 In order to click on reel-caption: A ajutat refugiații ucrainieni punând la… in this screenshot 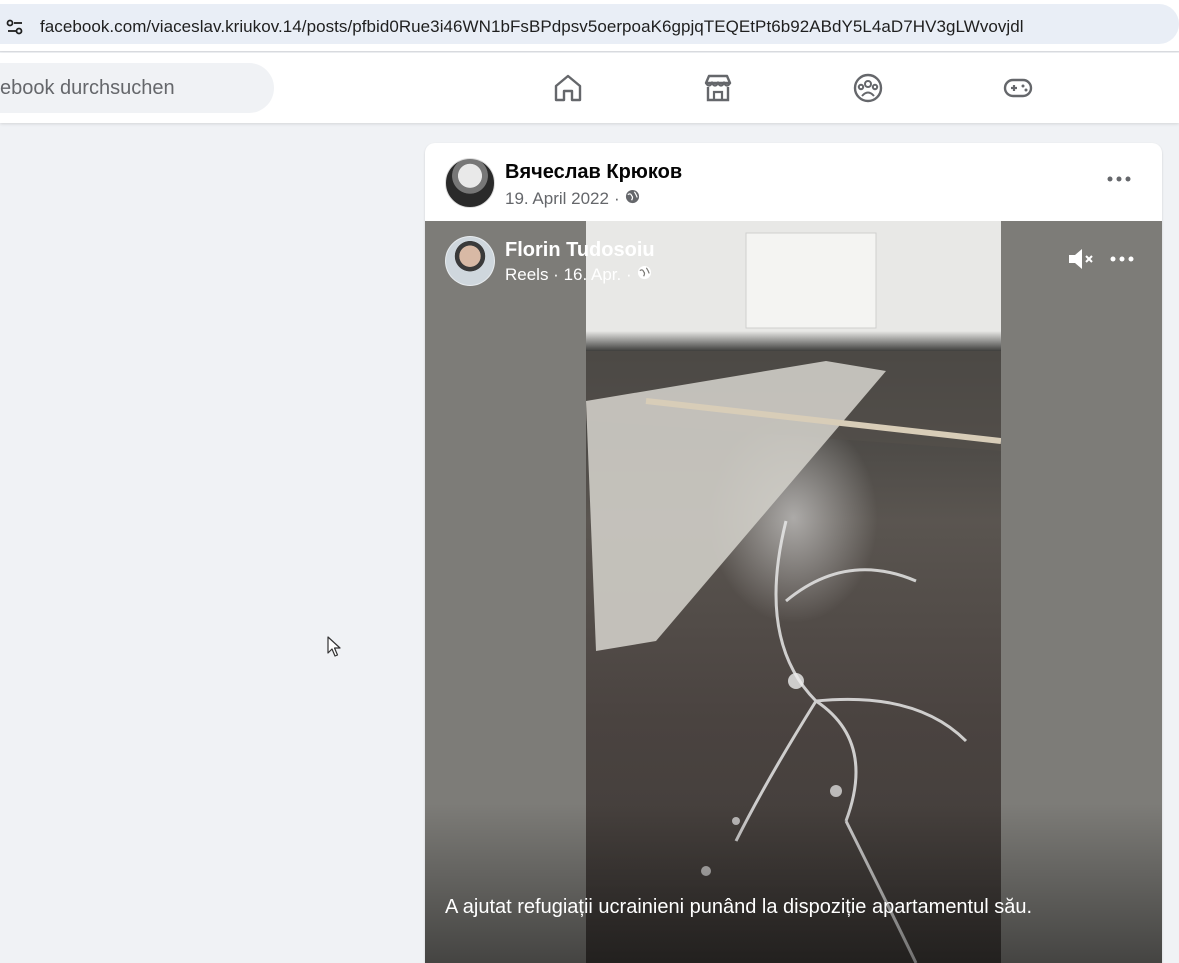, I will do `click(739, 907)`.